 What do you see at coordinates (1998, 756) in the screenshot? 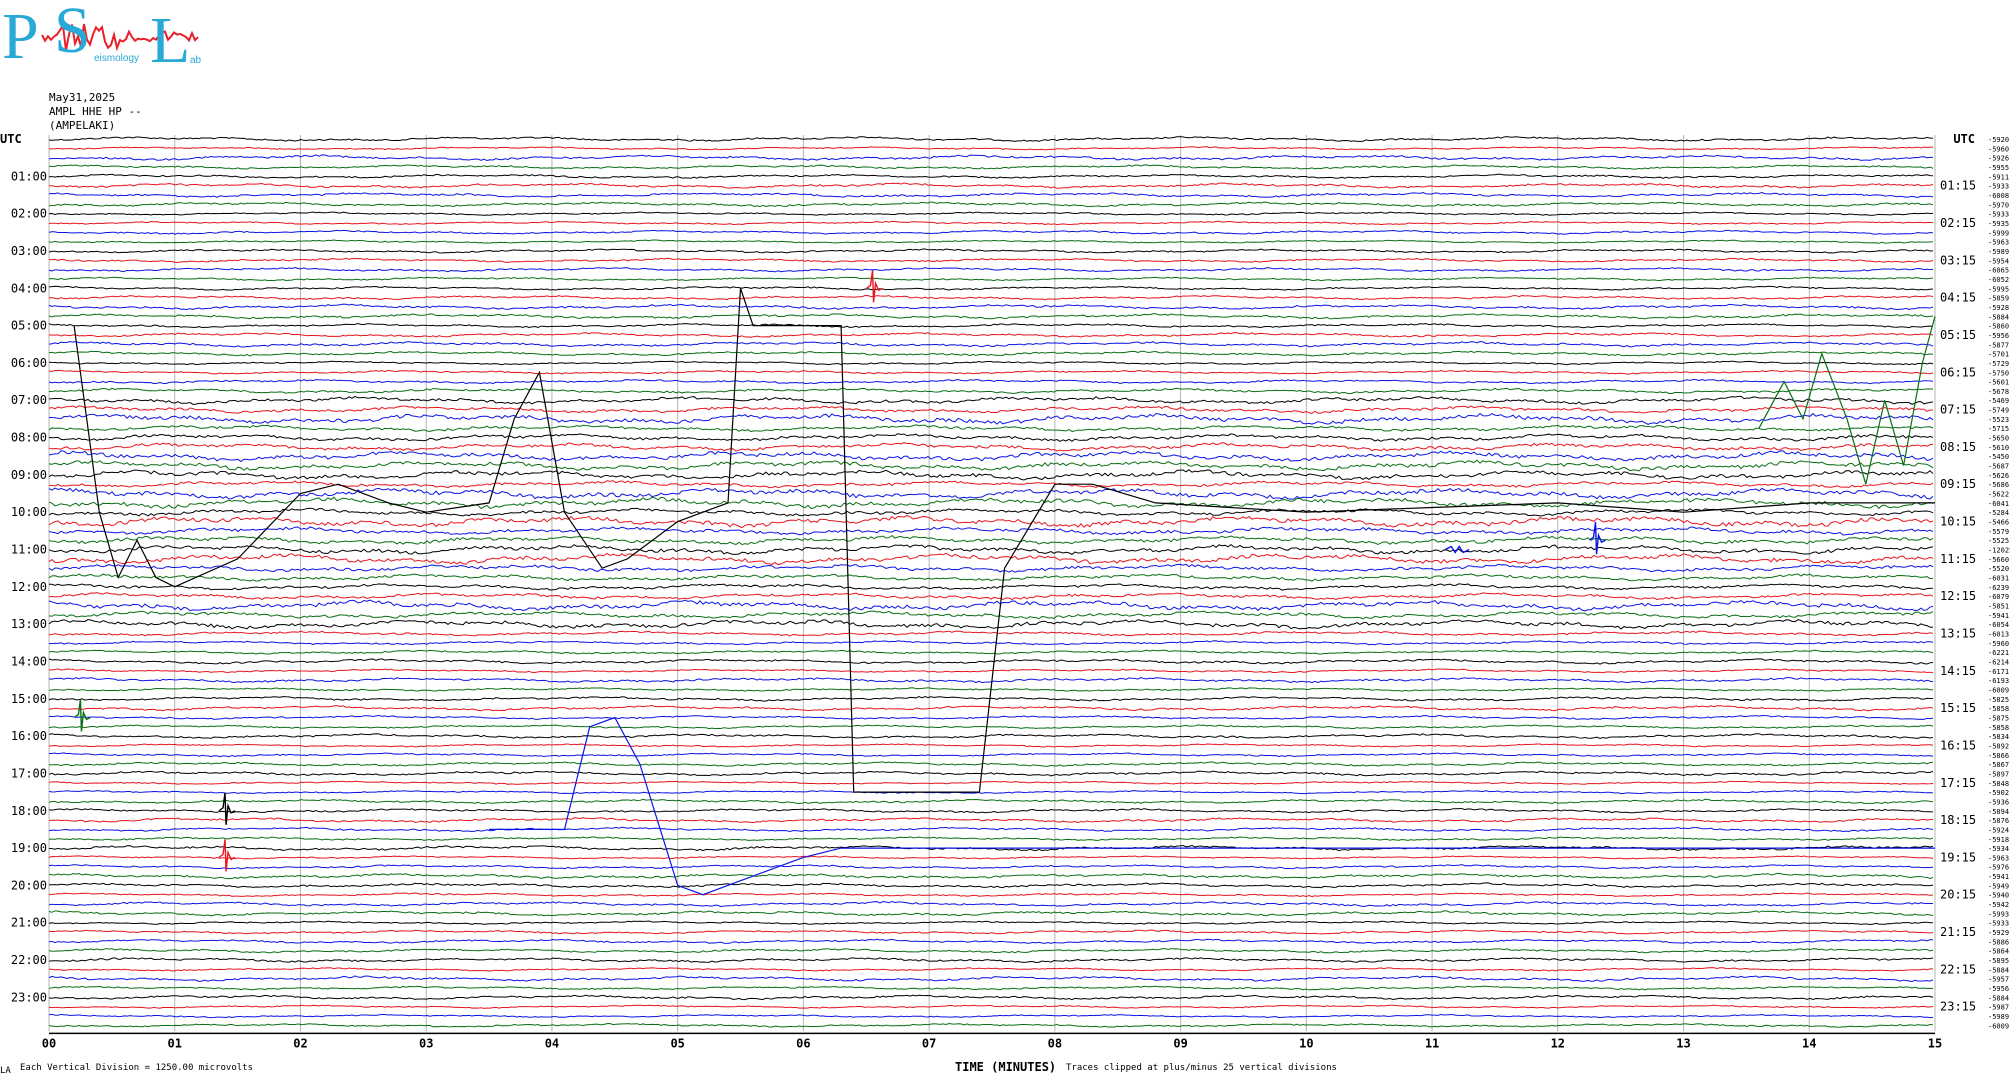
I see `trace-offset-label: -5866` at bounding box center [1998, 756].